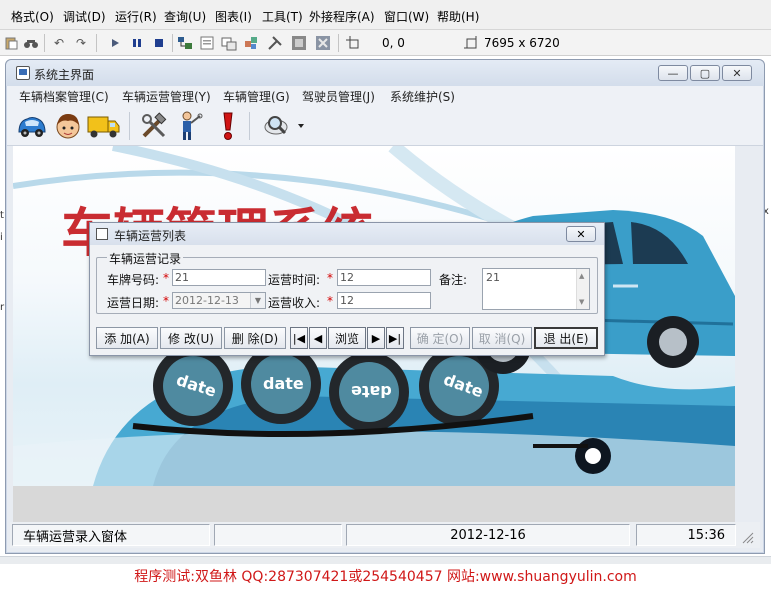 This screenshot has width=771, height=598. I want to click on toolbox-icon, so click(275, 43).